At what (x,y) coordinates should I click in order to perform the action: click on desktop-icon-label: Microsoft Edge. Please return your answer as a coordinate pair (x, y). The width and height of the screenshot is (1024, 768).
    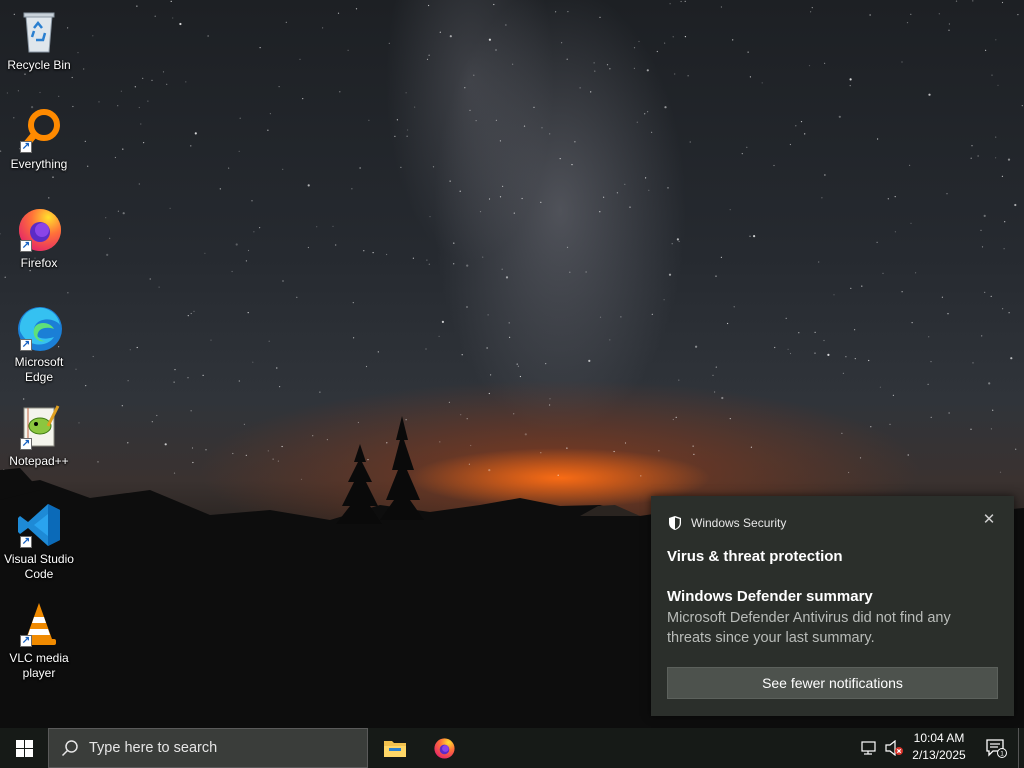
    Looking at the image, I should click on (39, 369).